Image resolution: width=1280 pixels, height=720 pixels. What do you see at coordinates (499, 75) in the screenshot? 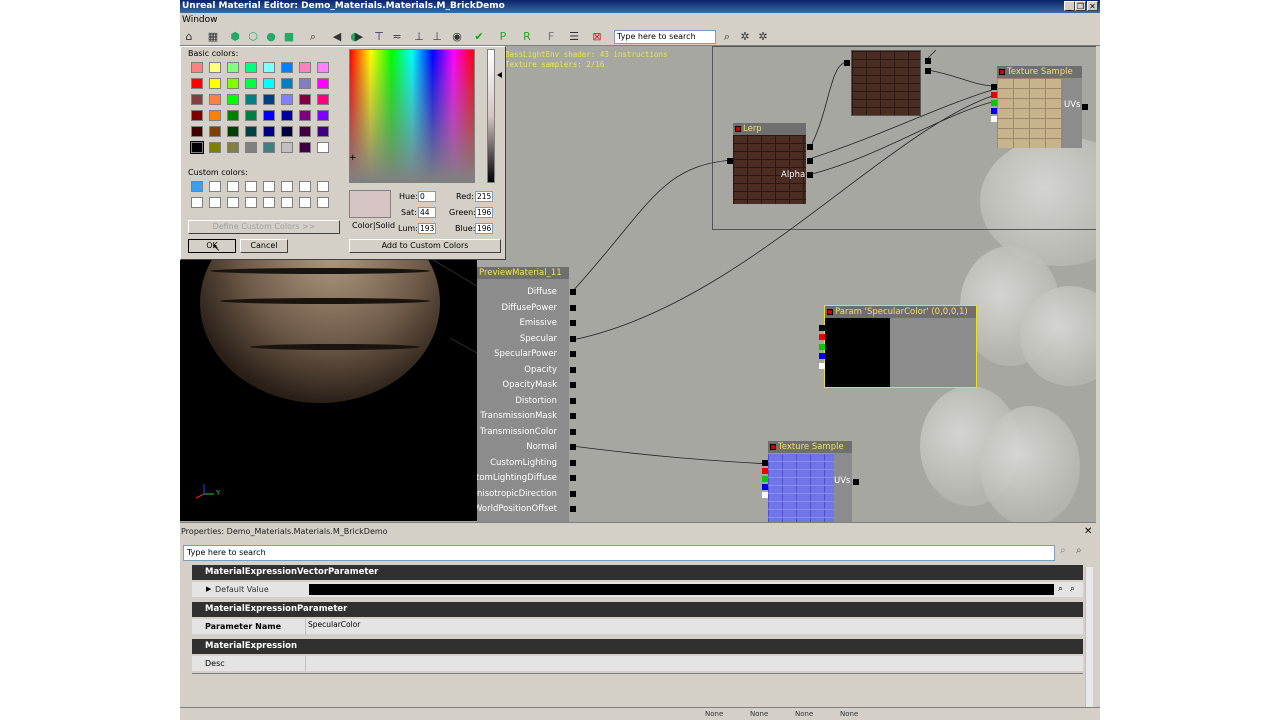
I see `luminance-arrow-icon` at bounding box center [499, 75].